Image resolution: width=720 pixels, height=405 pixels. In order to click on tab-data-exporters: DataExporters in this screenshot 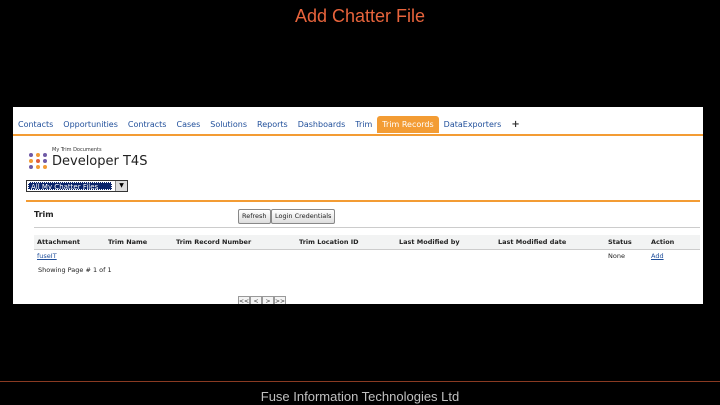, I will do `click(473, 124)`.